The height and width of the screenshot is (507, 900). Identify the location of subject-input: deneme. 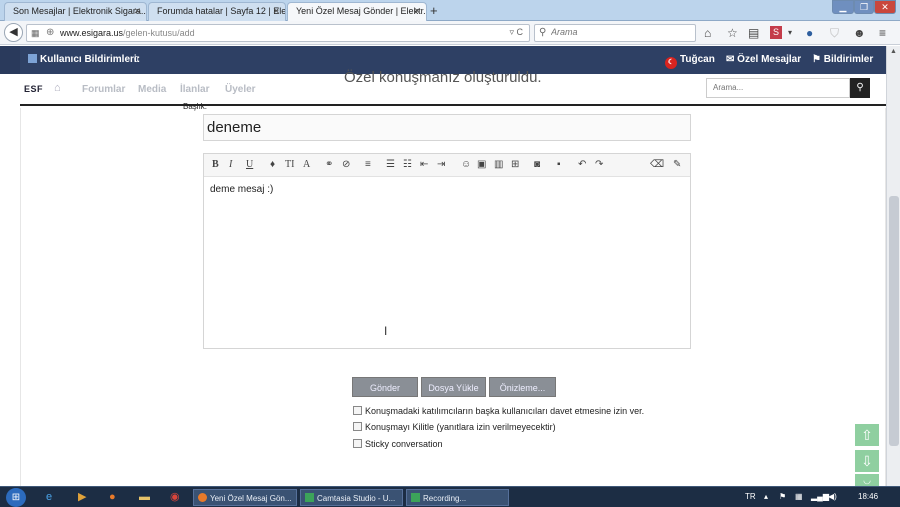
(447, 127).